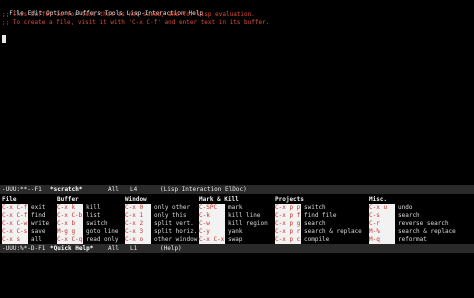 The height and width of the screenshot is (298, 474). I want to click on key-binding: C-x 2, so click(138, 224).